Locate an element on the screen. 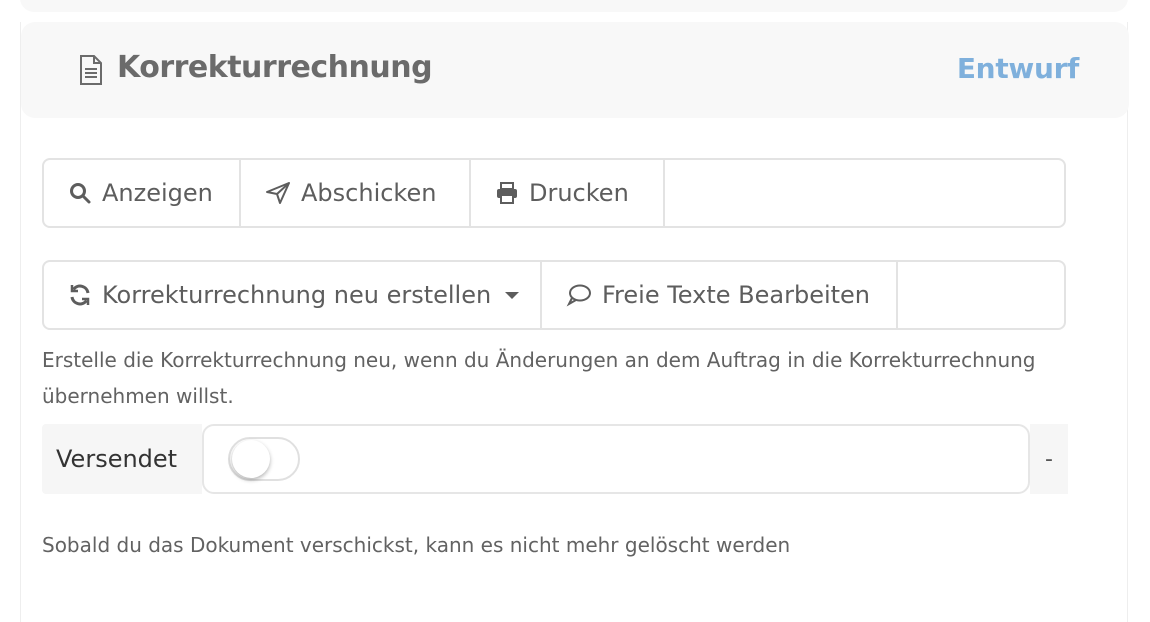 Image resolution: width=1150 pixels, height=622 pixels. show-button-label: Anzeigen is located at coordinates (157, 193).